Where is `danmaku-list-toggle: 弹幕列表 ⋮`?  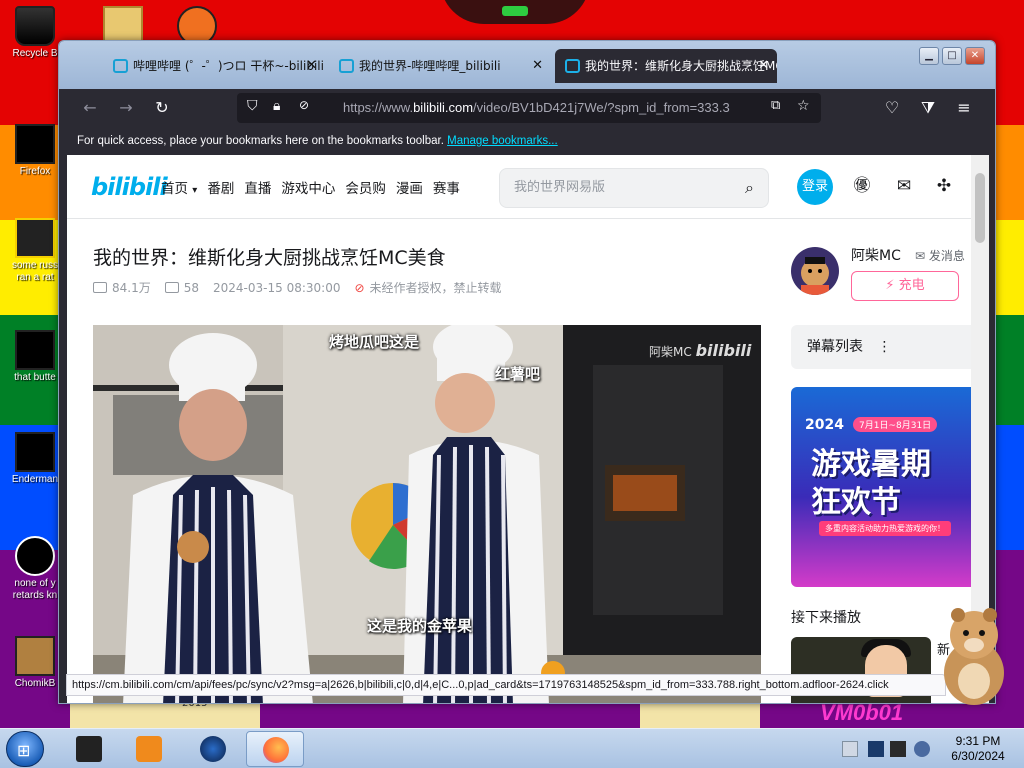 danmaku-list-toggle: 弹幕列表 ⋮ is located at coordinates (881, 347).